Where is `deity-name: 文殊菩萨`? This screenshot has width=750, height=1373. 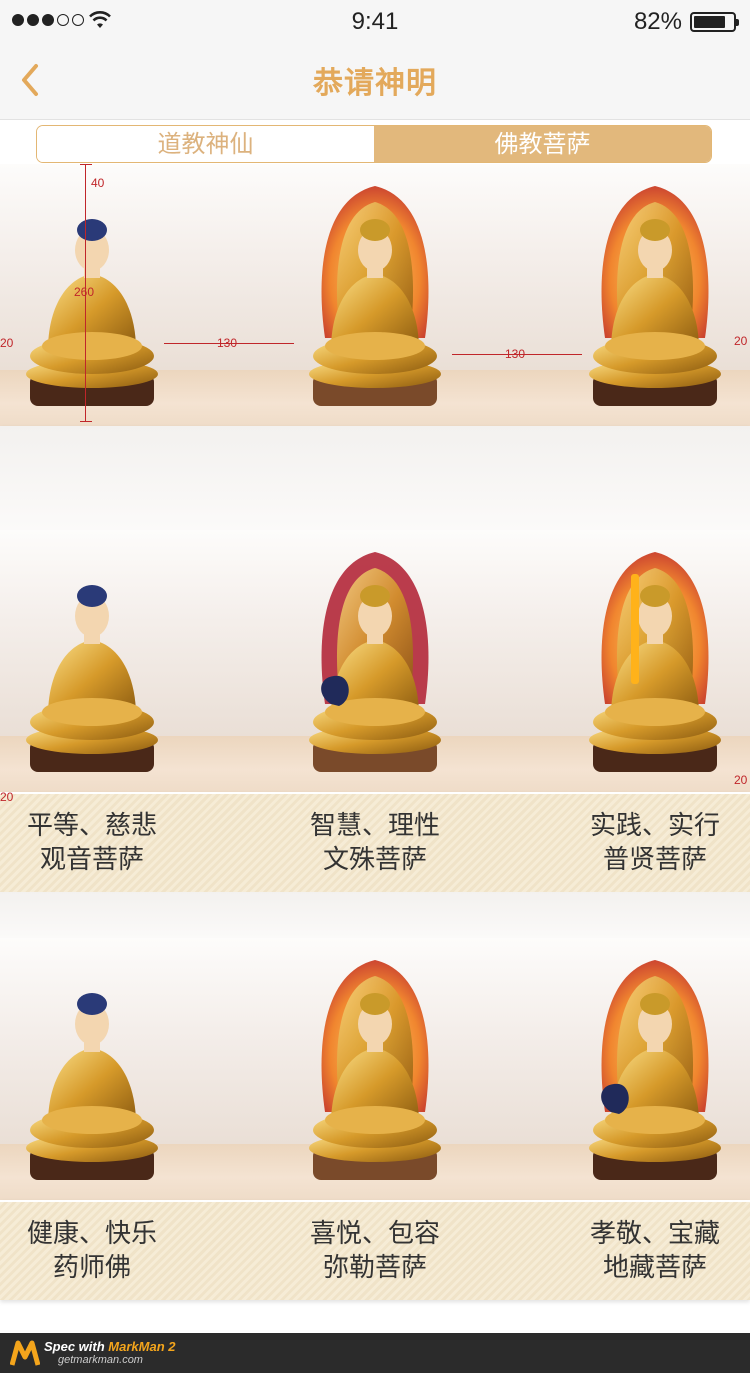
deity-name: 文殊菩萨 is located at coordinates (374, 860).